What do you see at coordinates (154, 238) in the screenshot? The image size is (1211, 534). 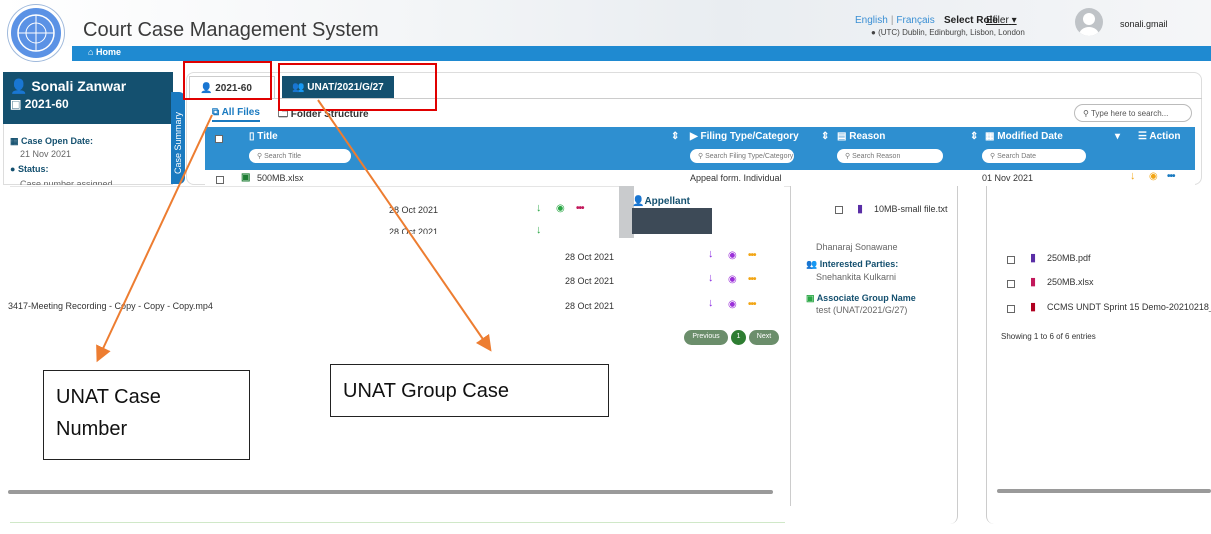 I see `arrow-case-number` at bounding box center [154, 238].